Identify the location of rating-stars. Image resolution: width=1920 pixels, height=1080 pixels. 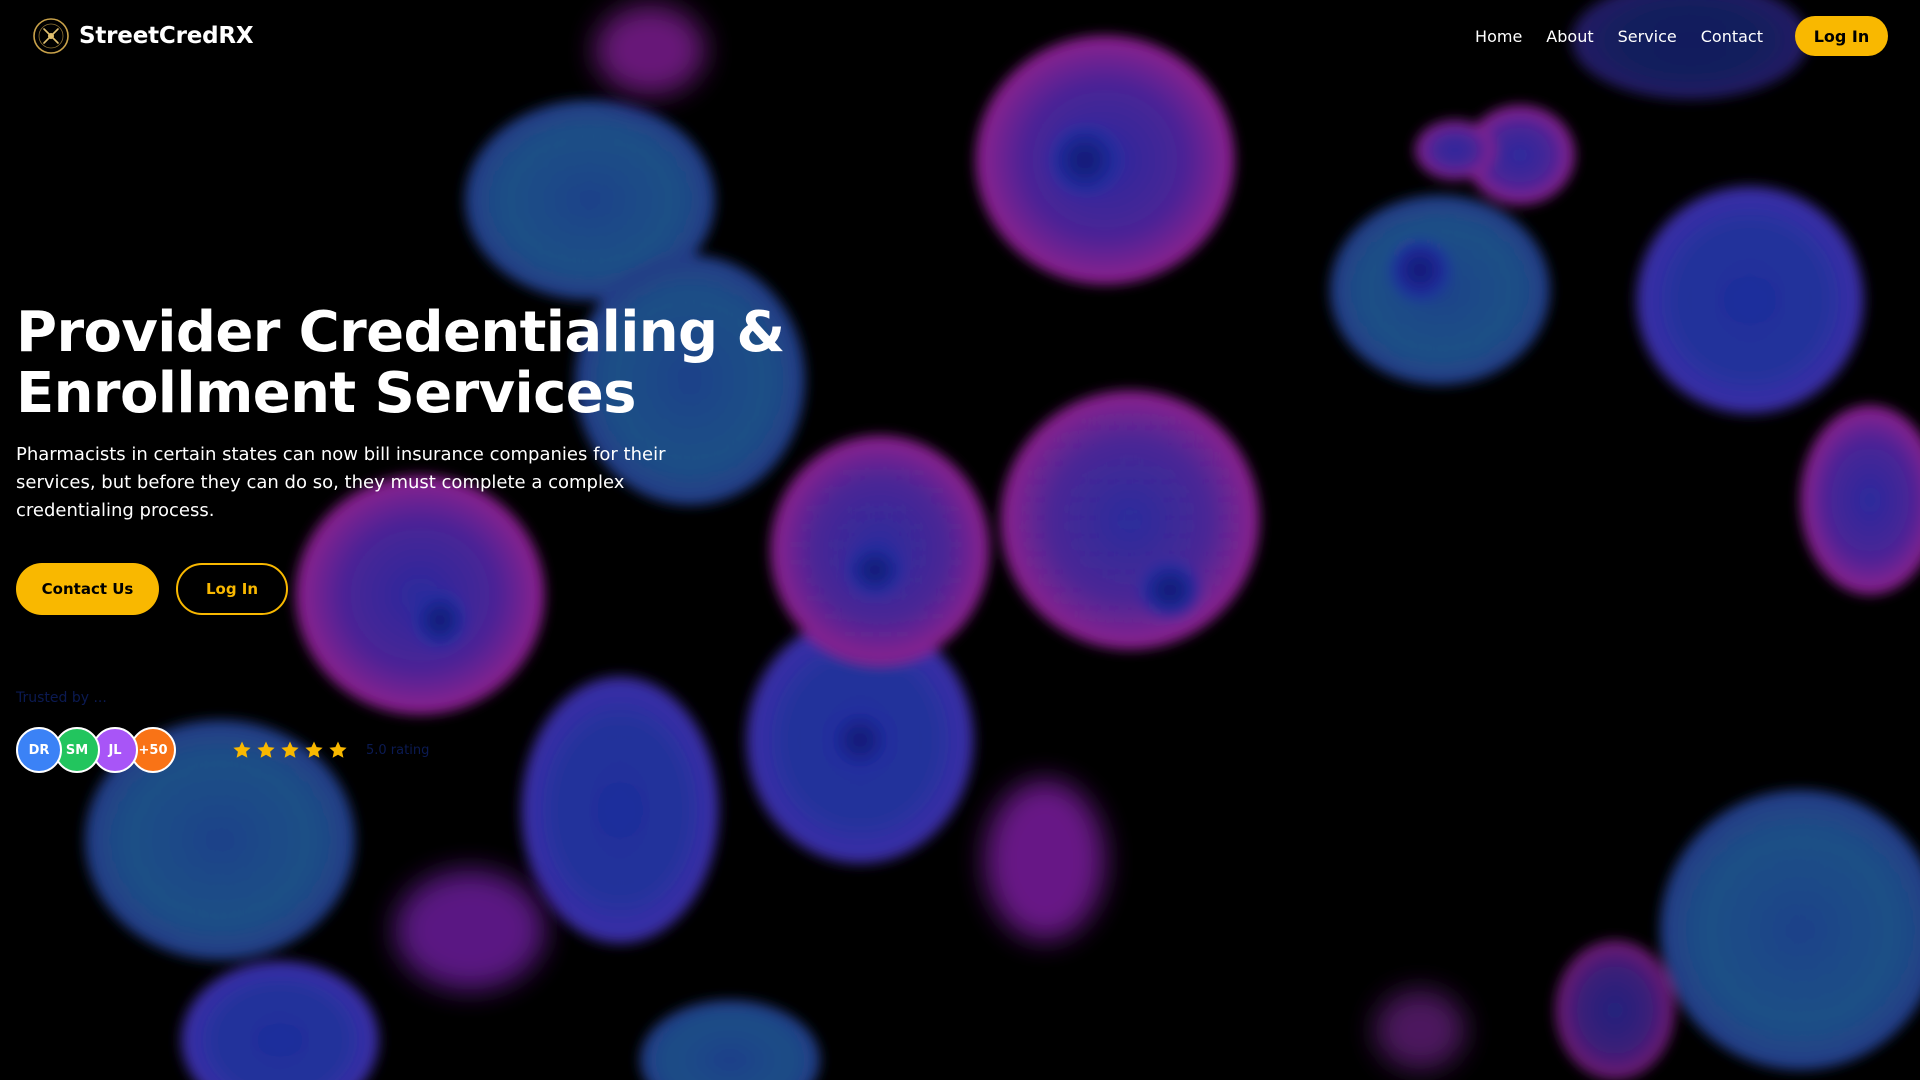
(292, 750).